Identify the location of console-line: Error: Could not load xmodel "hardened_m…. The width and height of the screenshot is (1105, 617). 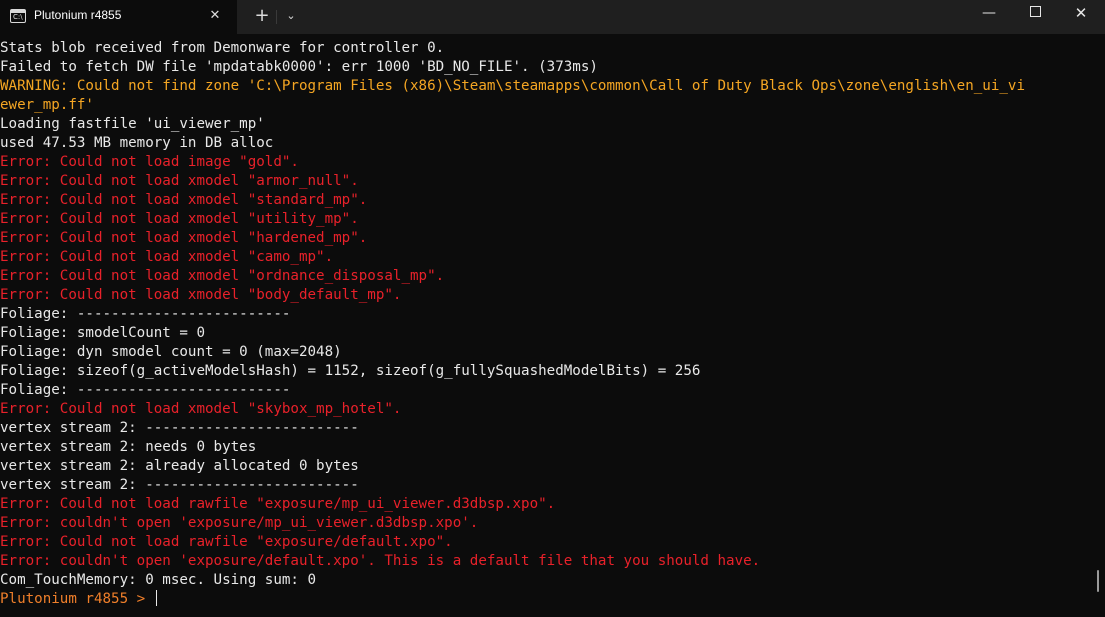
(184, 238).